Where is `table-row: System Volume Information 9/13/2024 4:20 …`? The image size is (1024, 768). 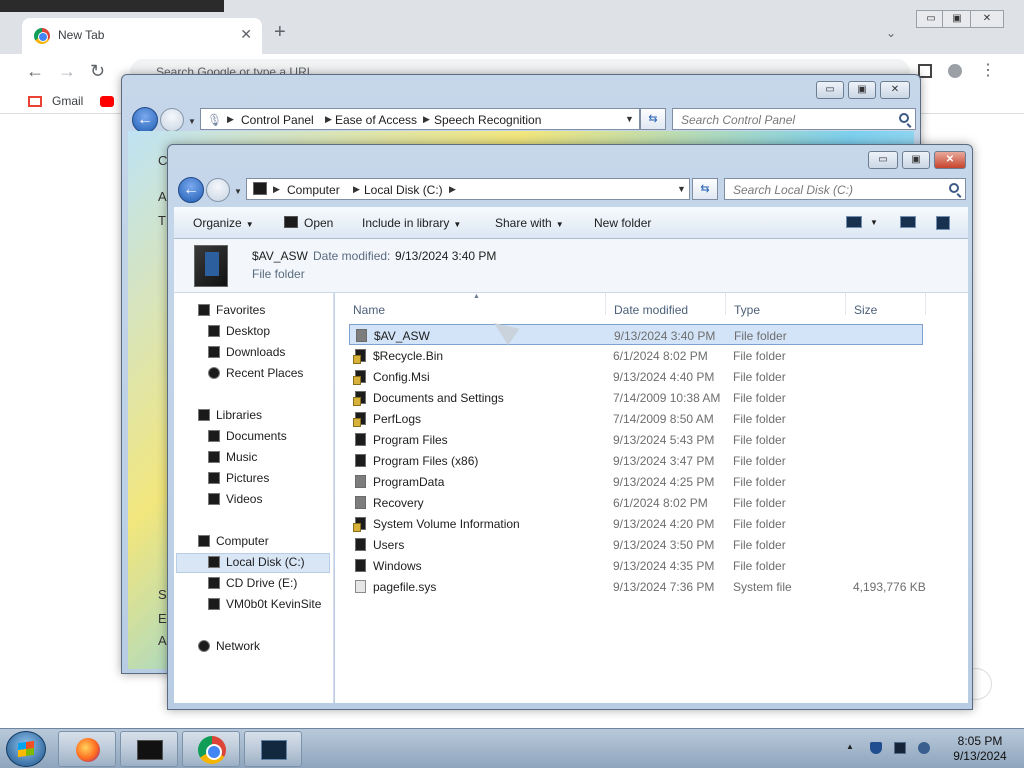 table-row: System Volume Information 9/13/2024 4:20 … is located at coordinates (636, 523).